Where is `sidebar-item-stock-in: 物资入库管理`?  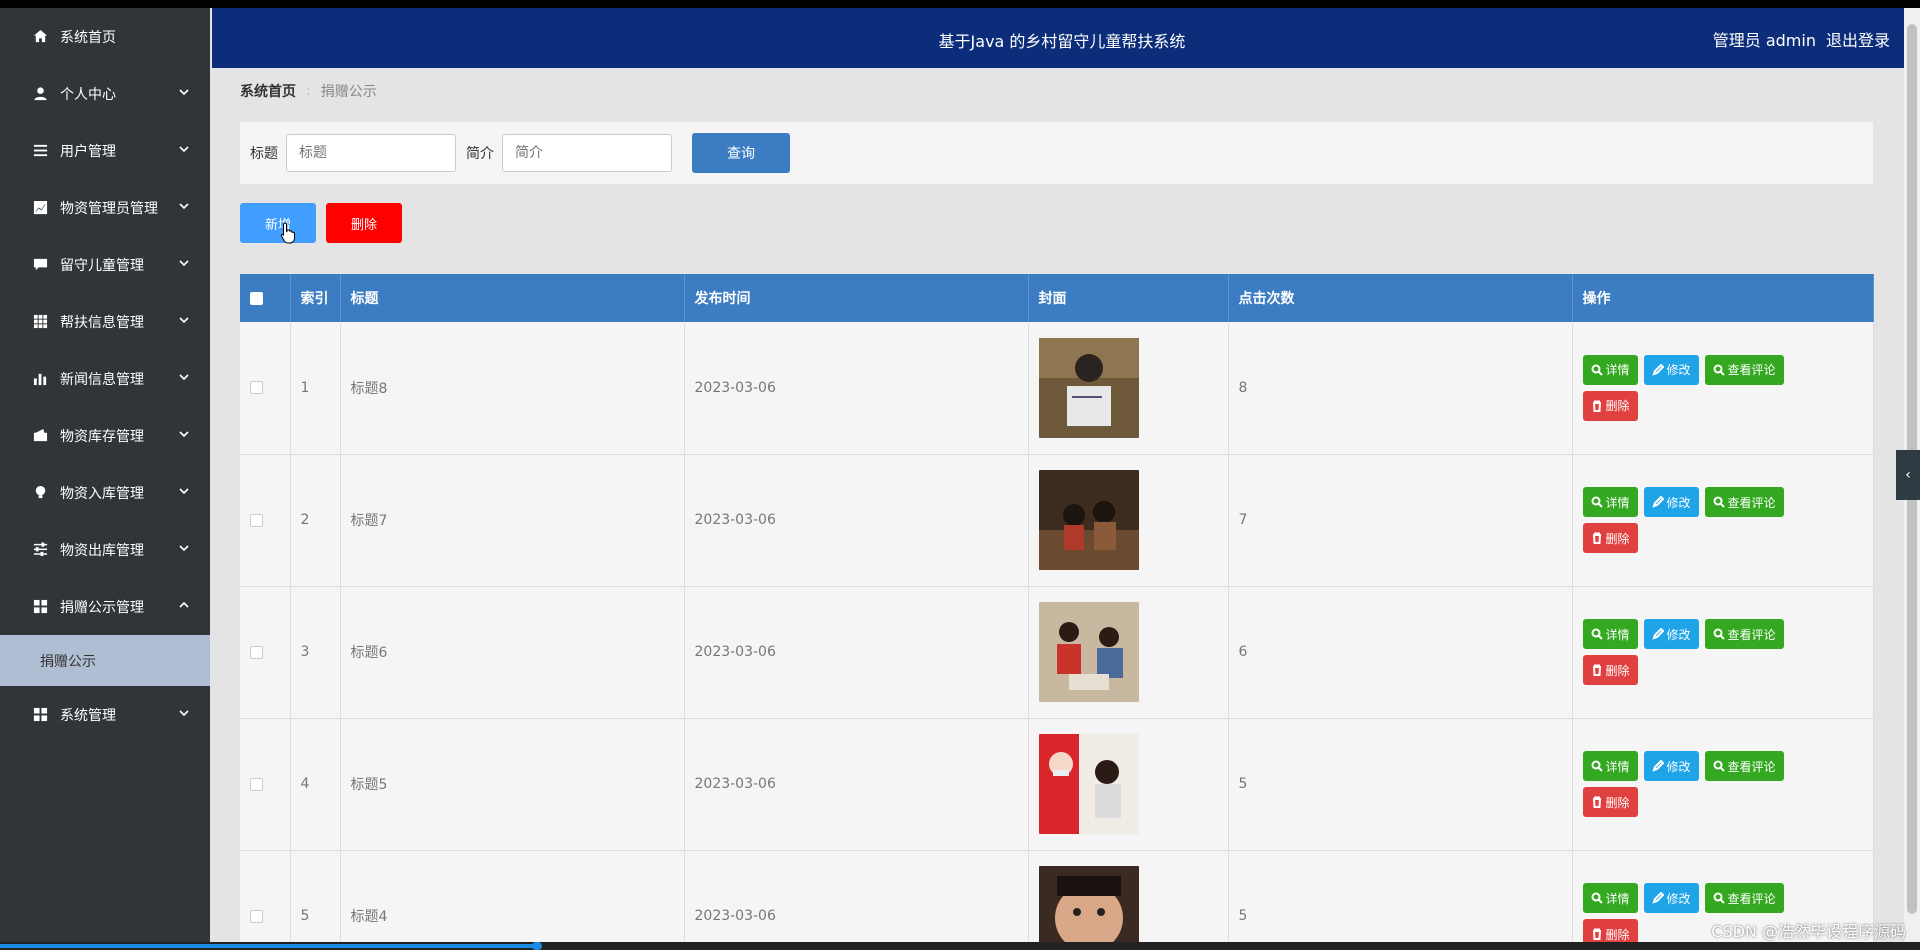
sidebar-item-stock-in: 物资入库管理 is located at coordinates (105, 492).